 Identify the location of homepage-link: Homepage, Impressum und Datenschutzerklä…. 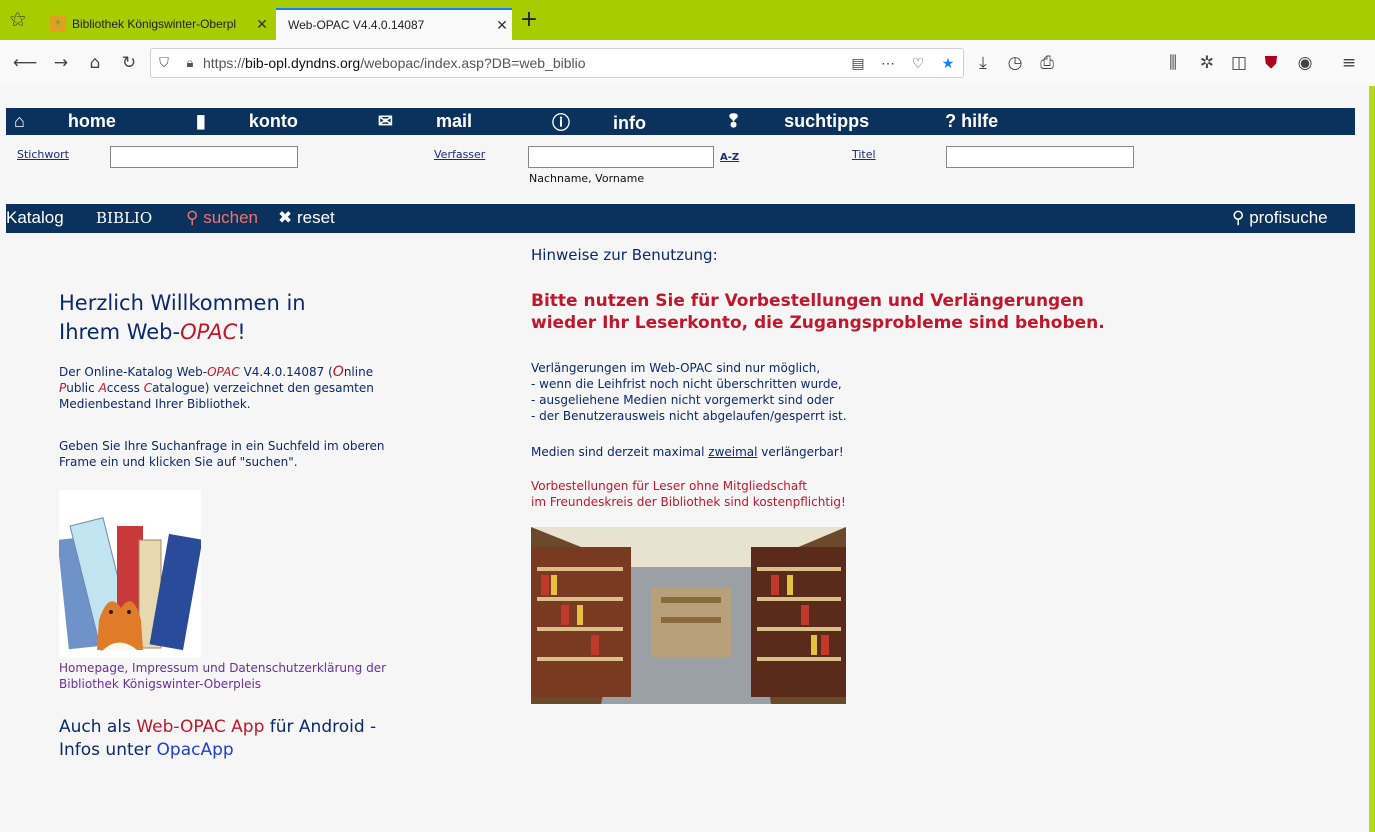
(249, 676).